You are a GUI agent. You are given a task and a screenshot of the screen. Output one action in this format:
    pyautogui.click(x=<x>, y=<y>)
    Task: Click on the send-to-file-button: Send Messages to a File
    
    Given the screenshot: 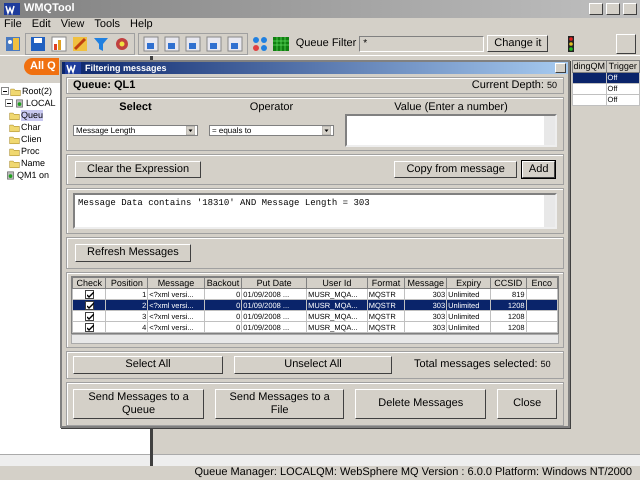 What is the action you would take?
    pyautogui.click(x=279, y=403)
    